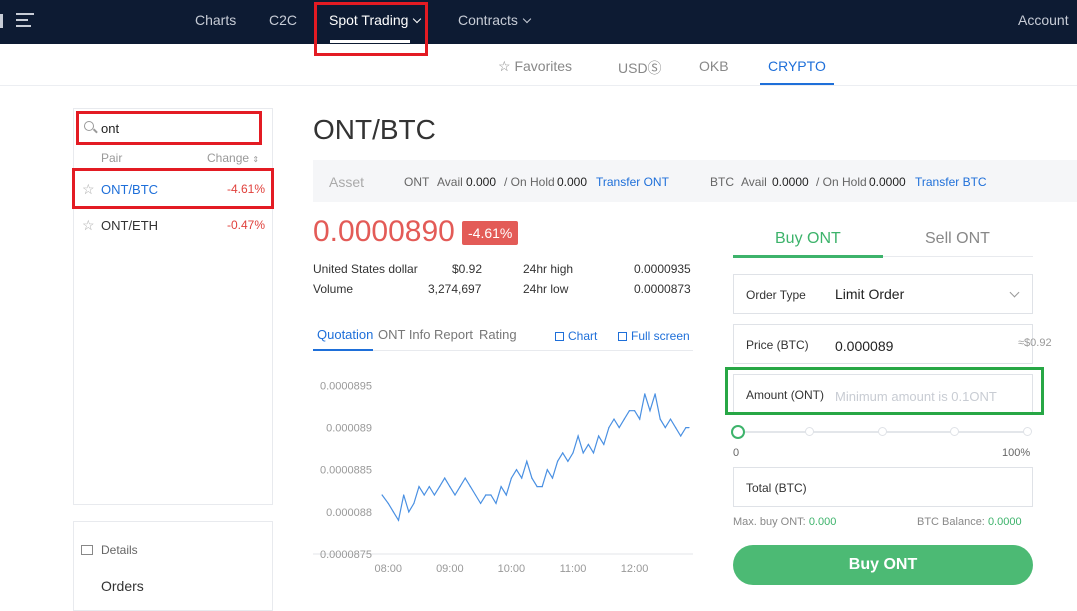  What do you see at coordinates (169, 128) in the screenshot?
I see `highlight-box-search` at bounding box center [169, 128].